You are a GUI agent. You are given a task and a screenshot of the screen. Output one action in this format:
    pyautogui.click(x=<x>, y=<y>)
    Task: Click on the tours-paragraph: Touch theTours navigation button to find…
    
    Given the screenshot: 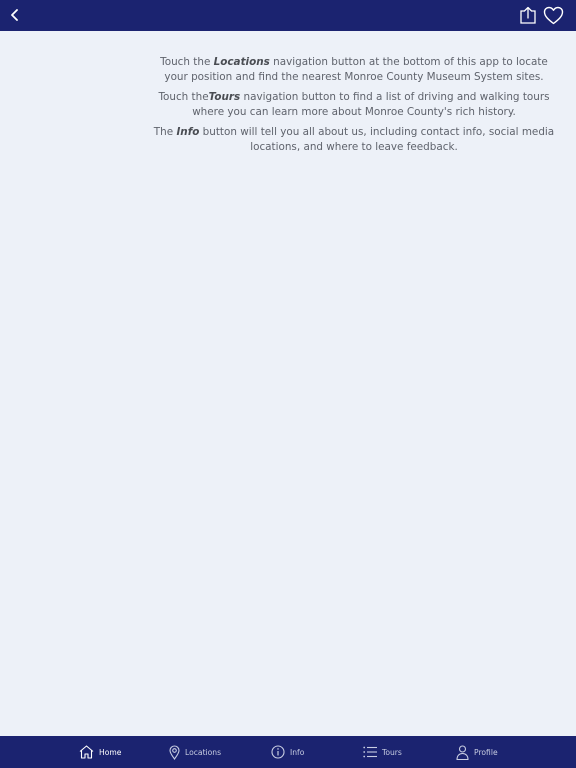 What is the action you would take?
    pyautogui.click(x=354, y=104)
    